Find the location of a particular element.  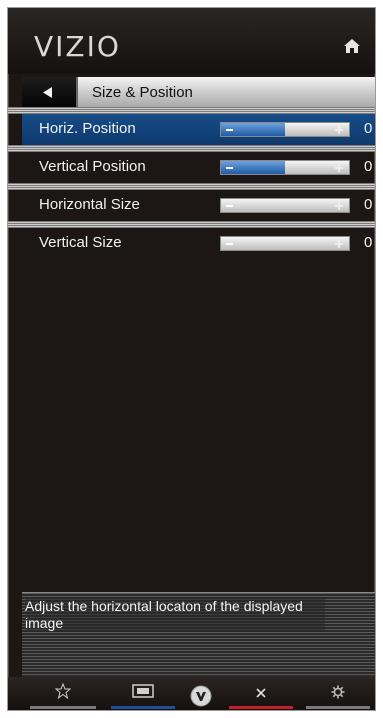

horiz-position-slider is located at coordinates (285, 129).